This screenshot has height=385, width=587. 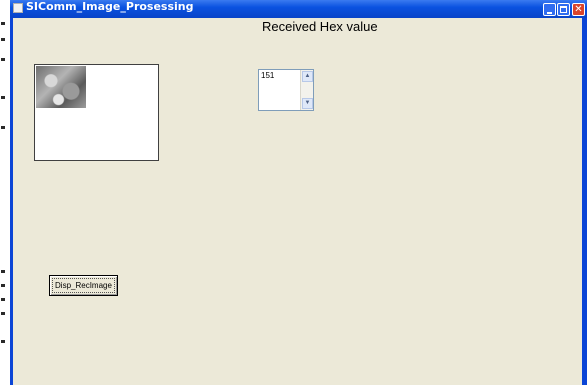 I want to click on hex-value-text: 151, so click(x=267, y=76).